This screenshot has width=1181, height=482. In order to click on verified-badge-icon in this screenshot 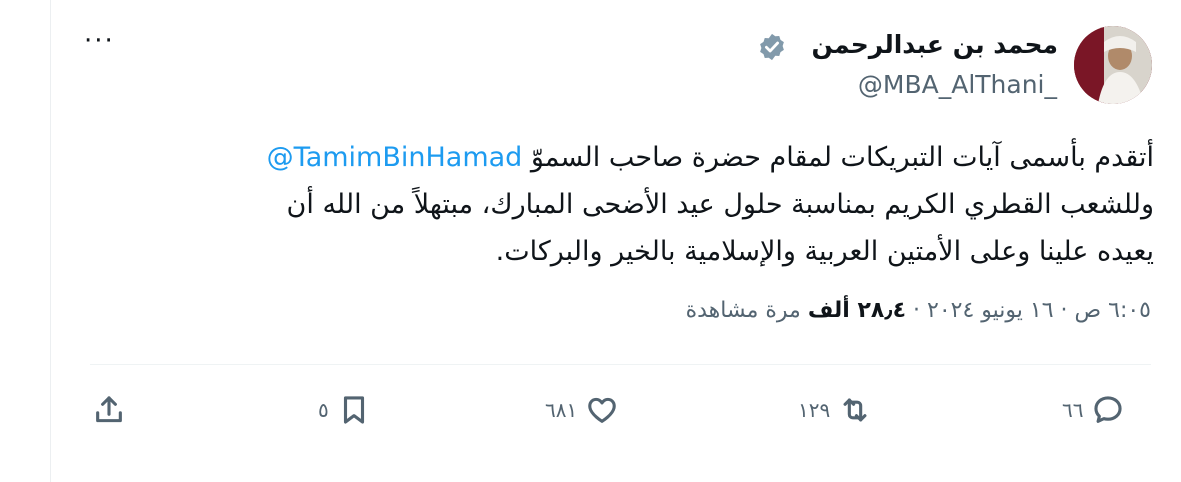, I will do `click(772, 47)`.